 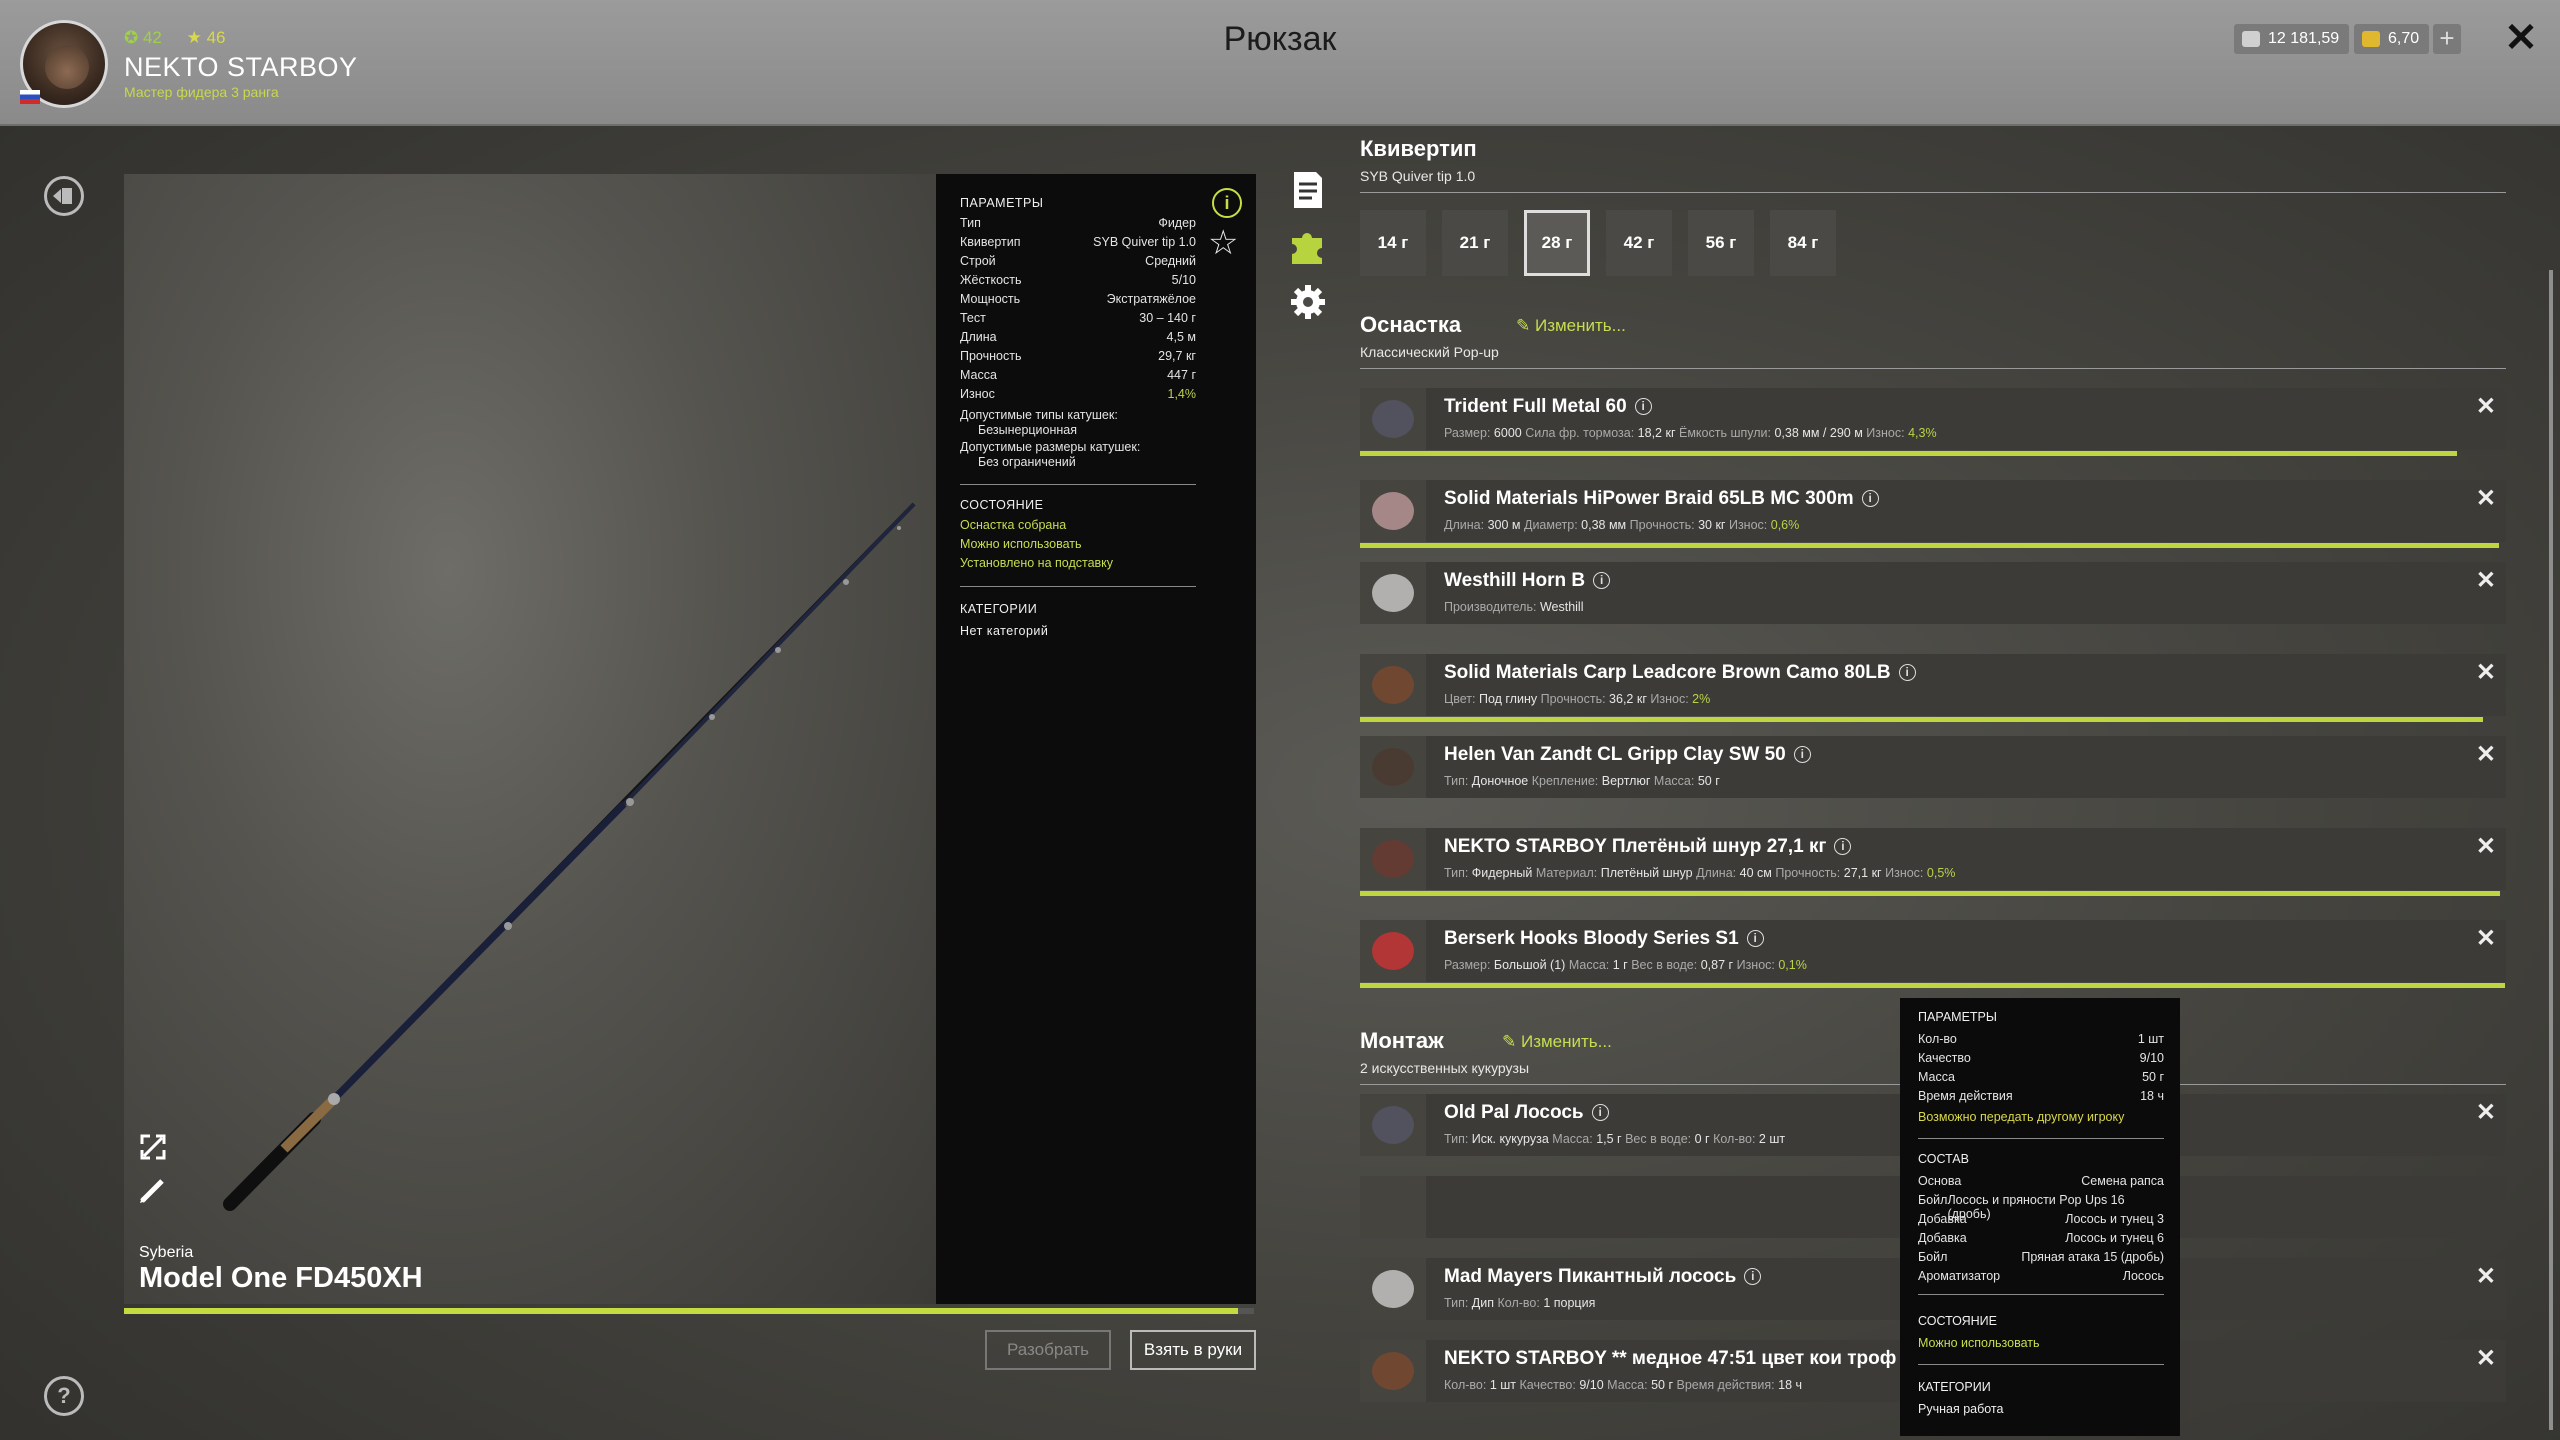 What do you see at coordinates (1721, 243) in the screenshot?
I see `quivertip-weight-button: 56 г` at bounding box center [1721, 243].